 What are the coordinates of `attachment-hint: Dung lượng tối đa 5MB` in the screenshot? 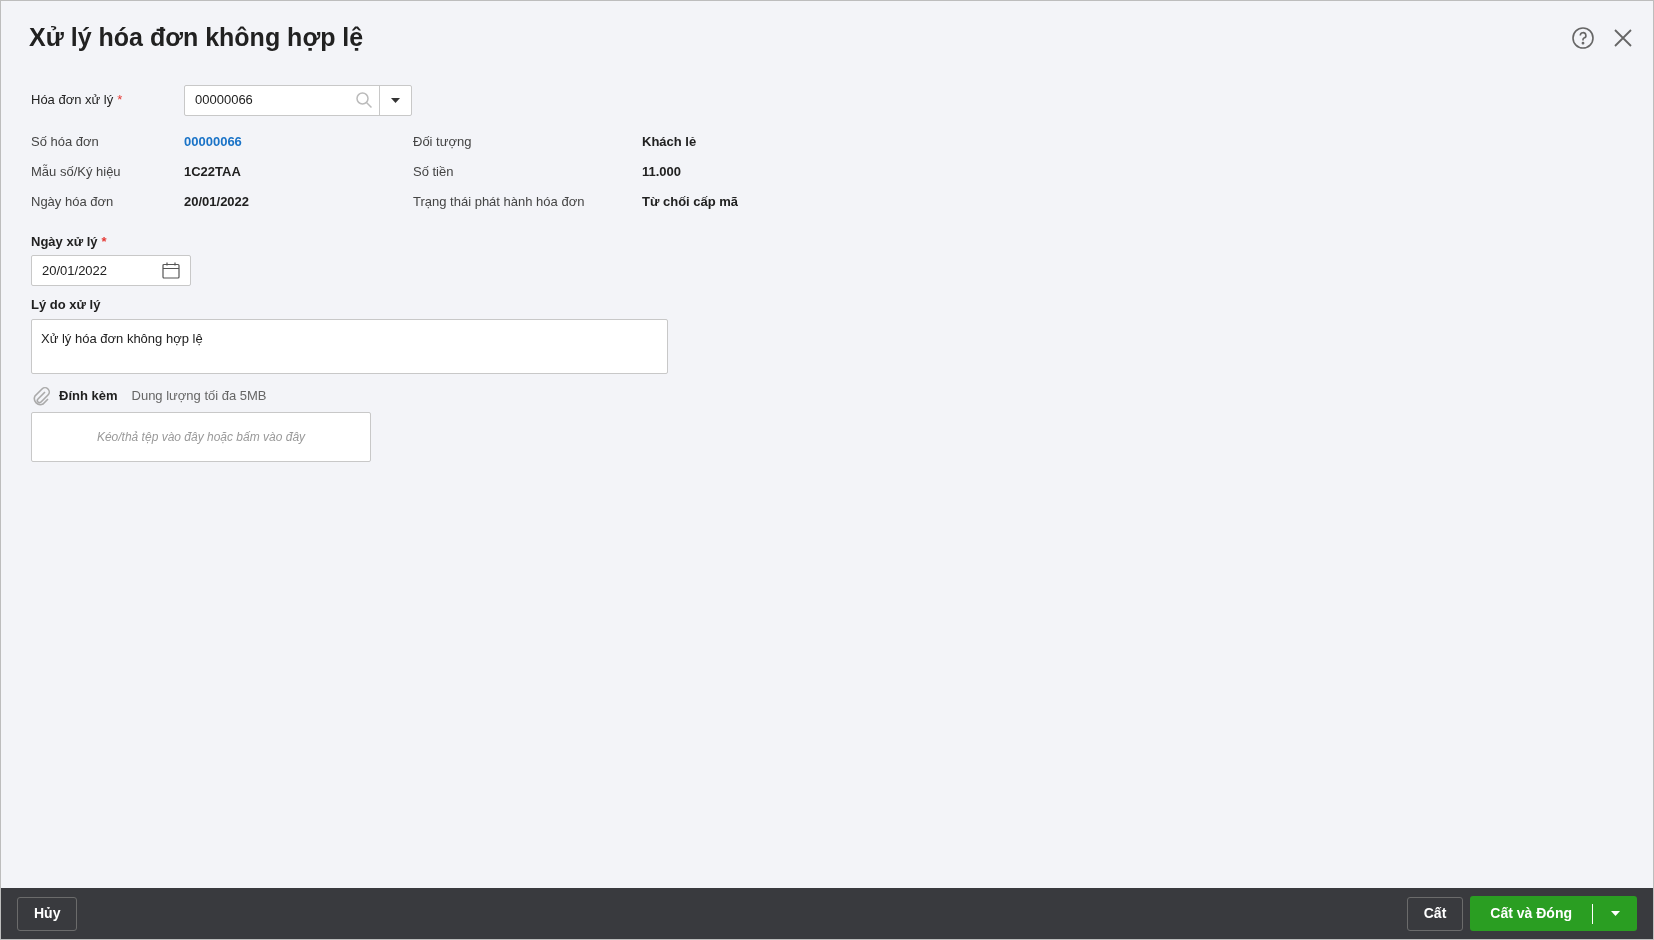 It's located at (199, 395).